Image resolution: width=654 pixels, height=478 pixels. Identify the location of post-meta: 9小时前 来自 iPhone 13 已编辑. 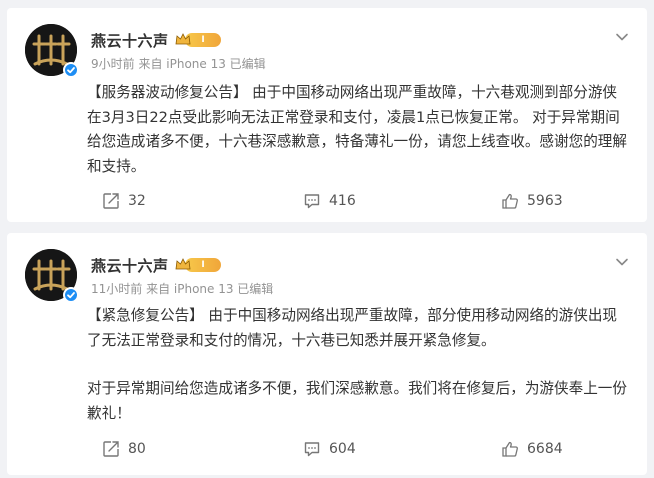
(178, 64).